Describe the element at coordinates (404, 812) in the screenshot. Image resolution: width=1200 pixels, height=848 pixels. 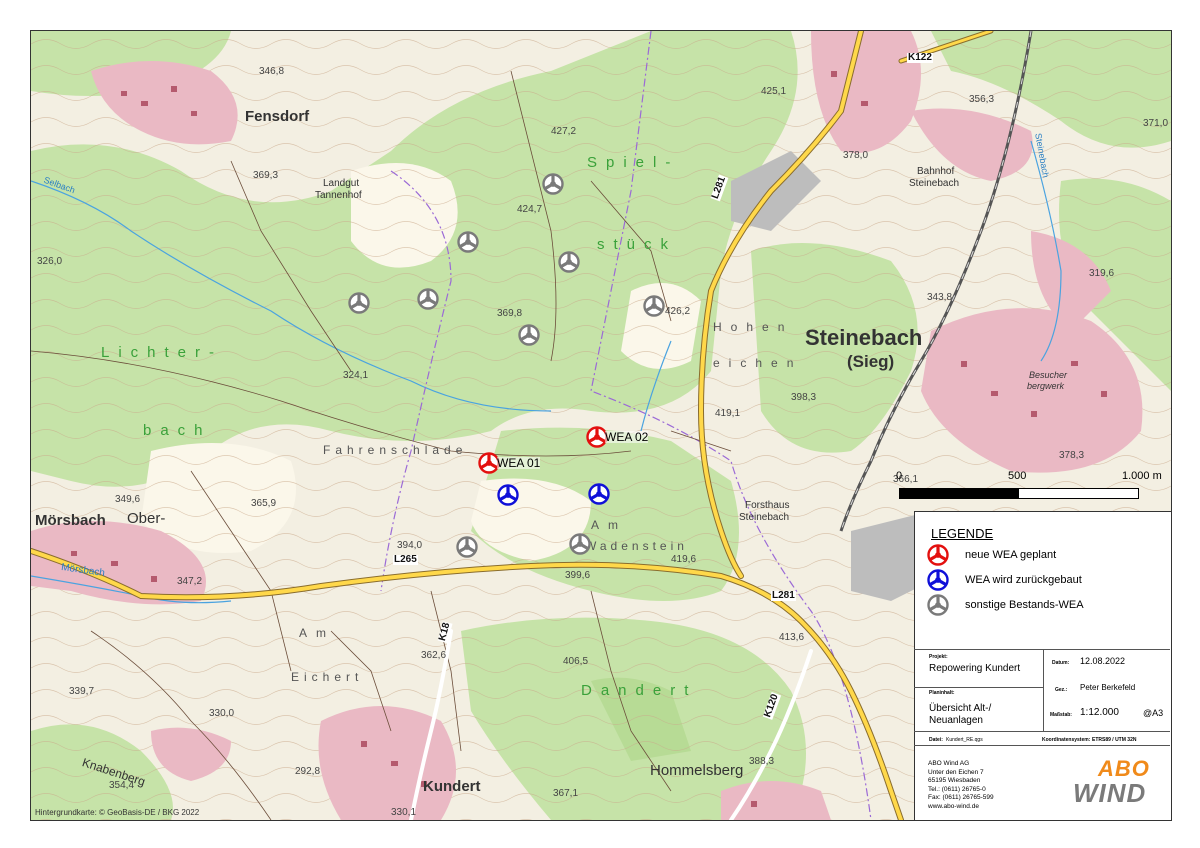
I see `spot-height: 330,1` at that location.